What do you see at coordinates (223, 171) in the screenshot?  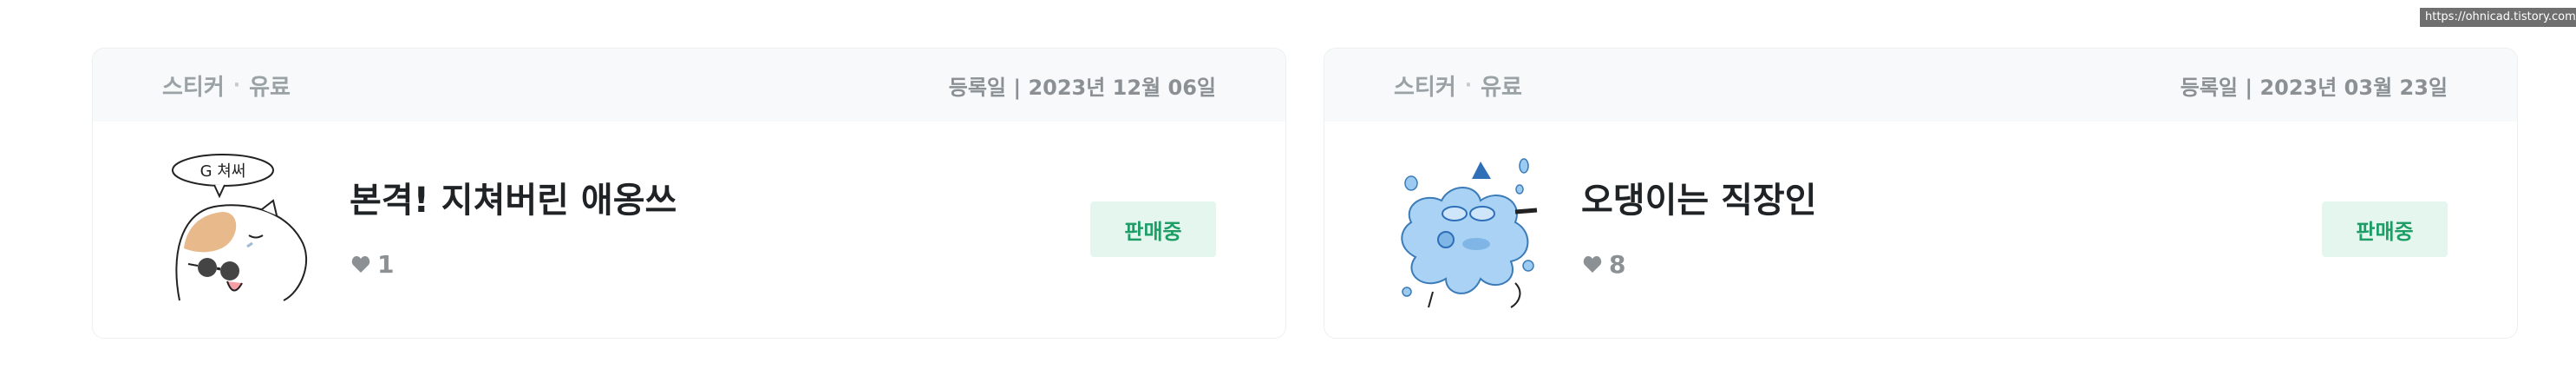 I see `speech-bubble-text: G 쳐써` at bounding box center [223, 171].